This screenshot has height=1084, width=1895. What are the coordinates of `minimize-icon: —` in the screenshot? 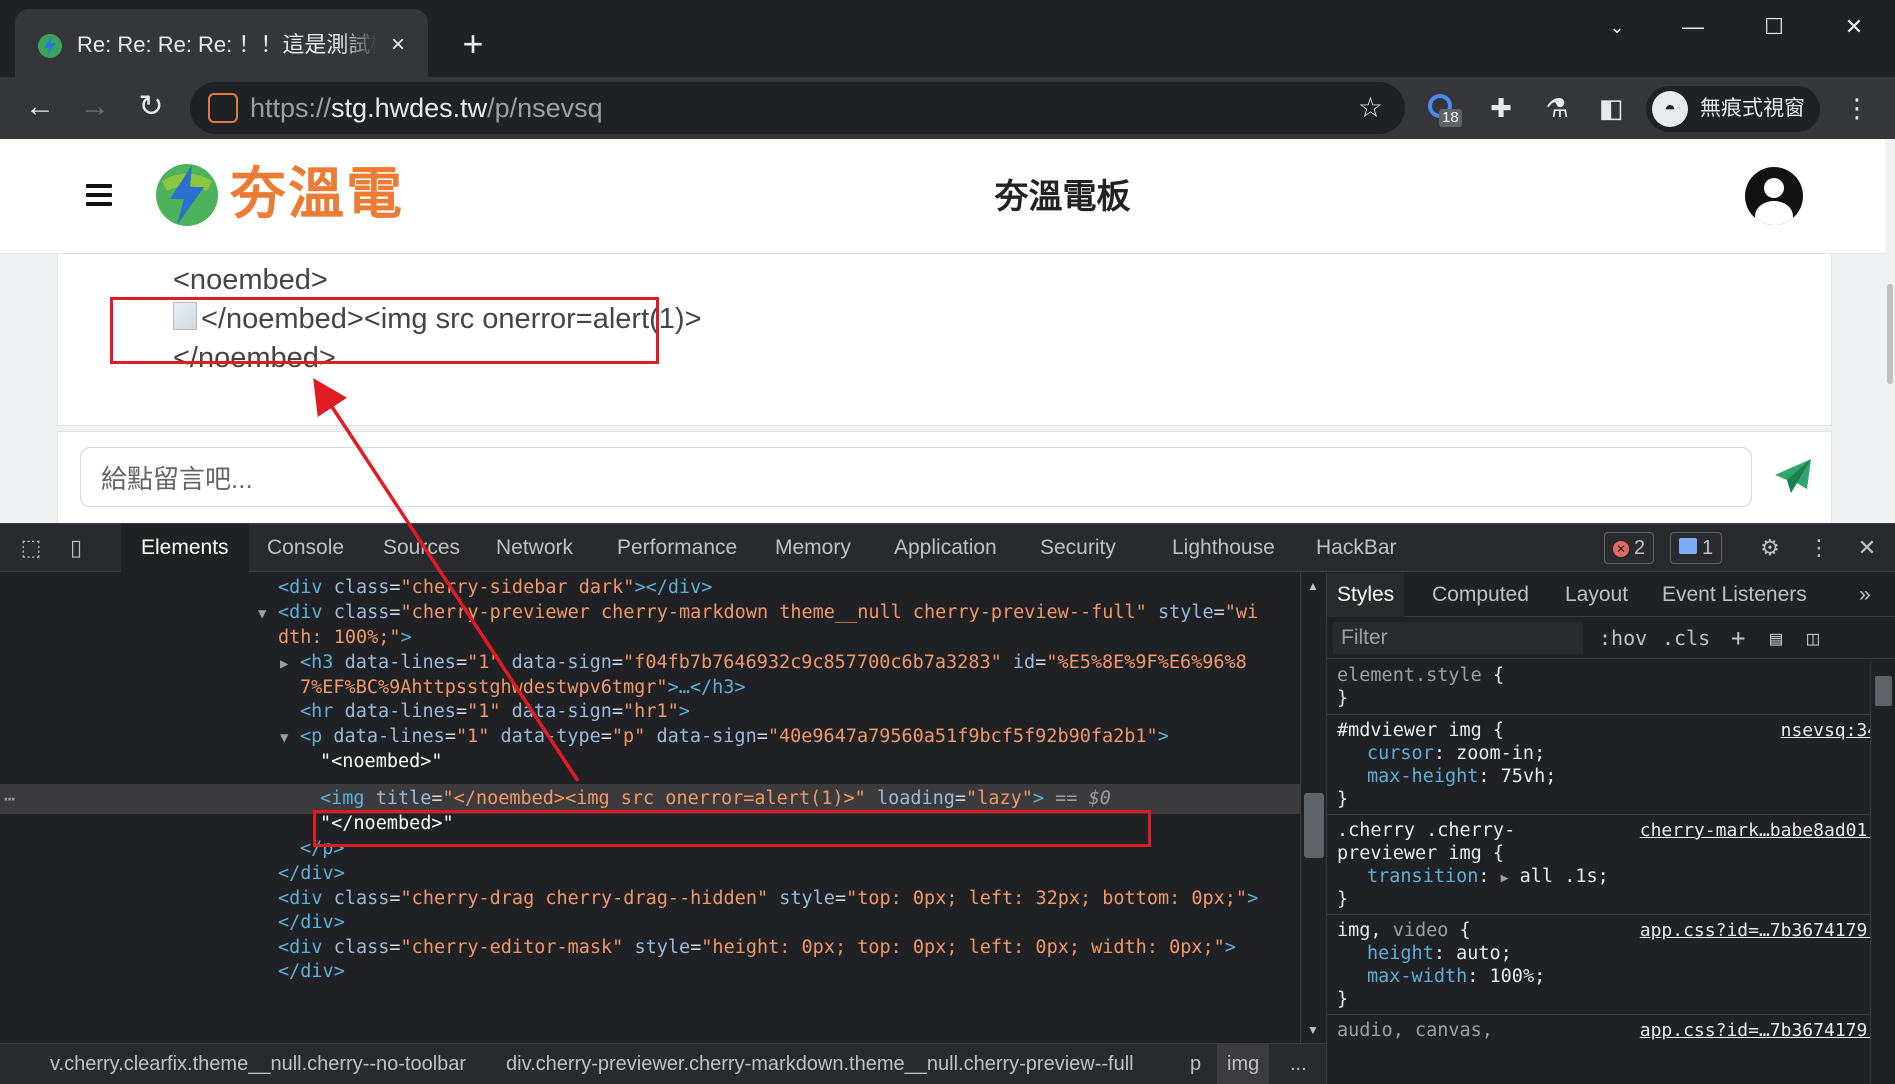 It's located at (1693, 27).